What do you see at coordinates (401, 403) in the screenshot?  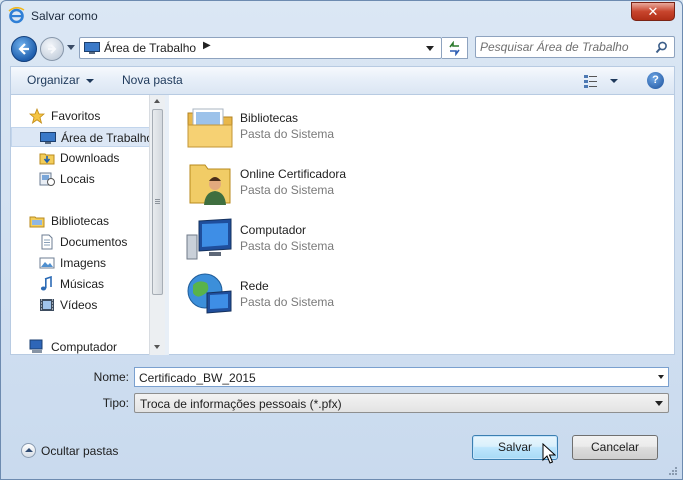 I see `file-type-select: Troca de informações pessoais (*.pfx)` at bounding box center [401, 403].